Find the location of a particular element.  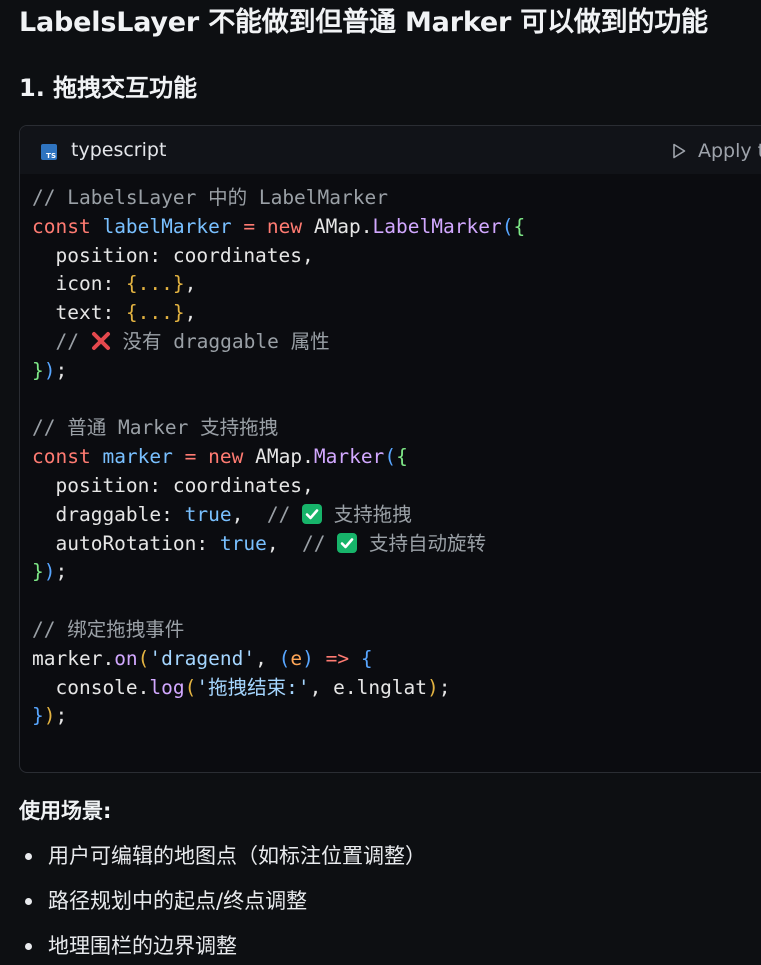

page-title: LabelsLayer 不能做到但普通 Marker 可以做到的功能 is located at coordinates (363, 22).